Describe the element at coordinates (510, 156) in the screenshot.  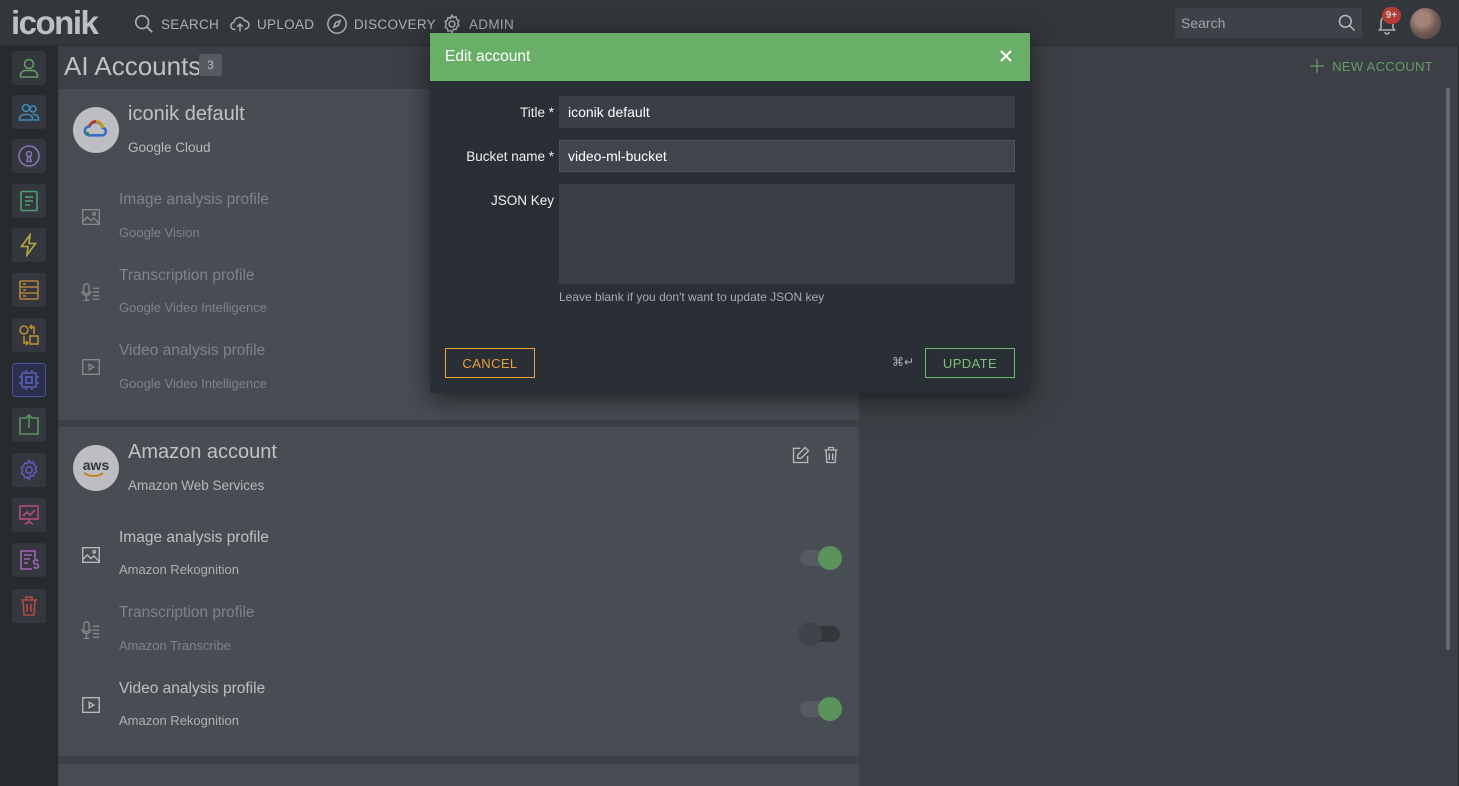
I see `bucket-name-label: Bucket name *` at that location.